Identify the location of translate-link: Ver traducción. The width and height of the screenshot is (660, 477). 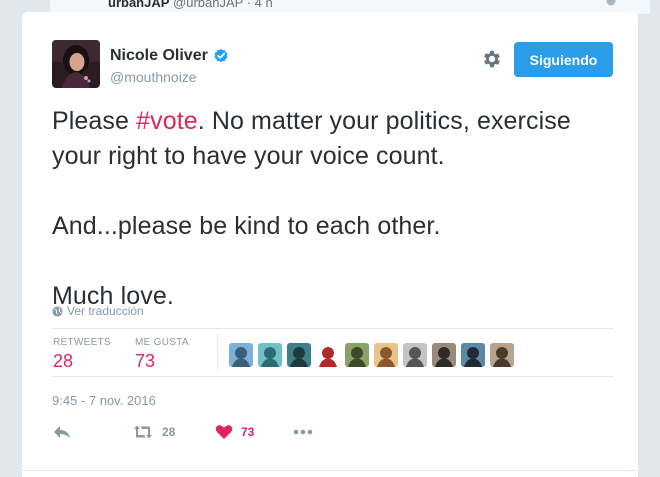
(98, 311).